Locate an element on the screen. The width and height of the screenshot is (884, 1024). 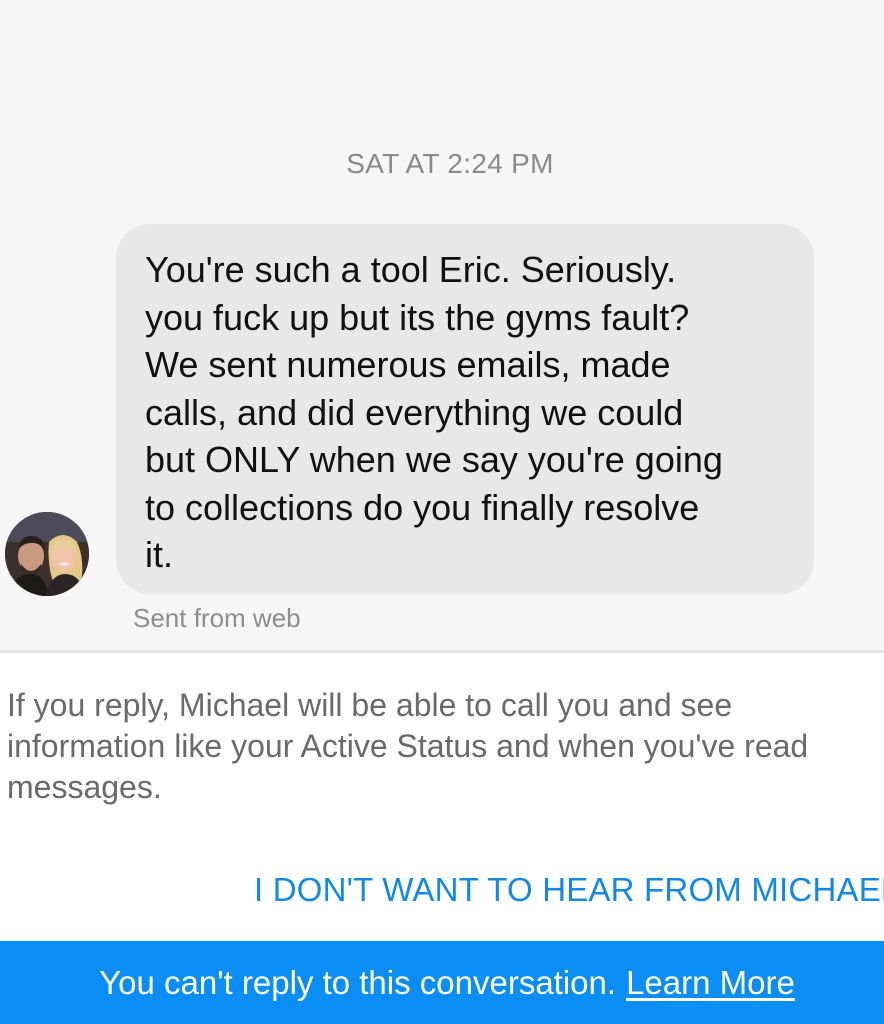
message-line: You're such a tool Eric. Seriously. is located at coordinates (411, 269).